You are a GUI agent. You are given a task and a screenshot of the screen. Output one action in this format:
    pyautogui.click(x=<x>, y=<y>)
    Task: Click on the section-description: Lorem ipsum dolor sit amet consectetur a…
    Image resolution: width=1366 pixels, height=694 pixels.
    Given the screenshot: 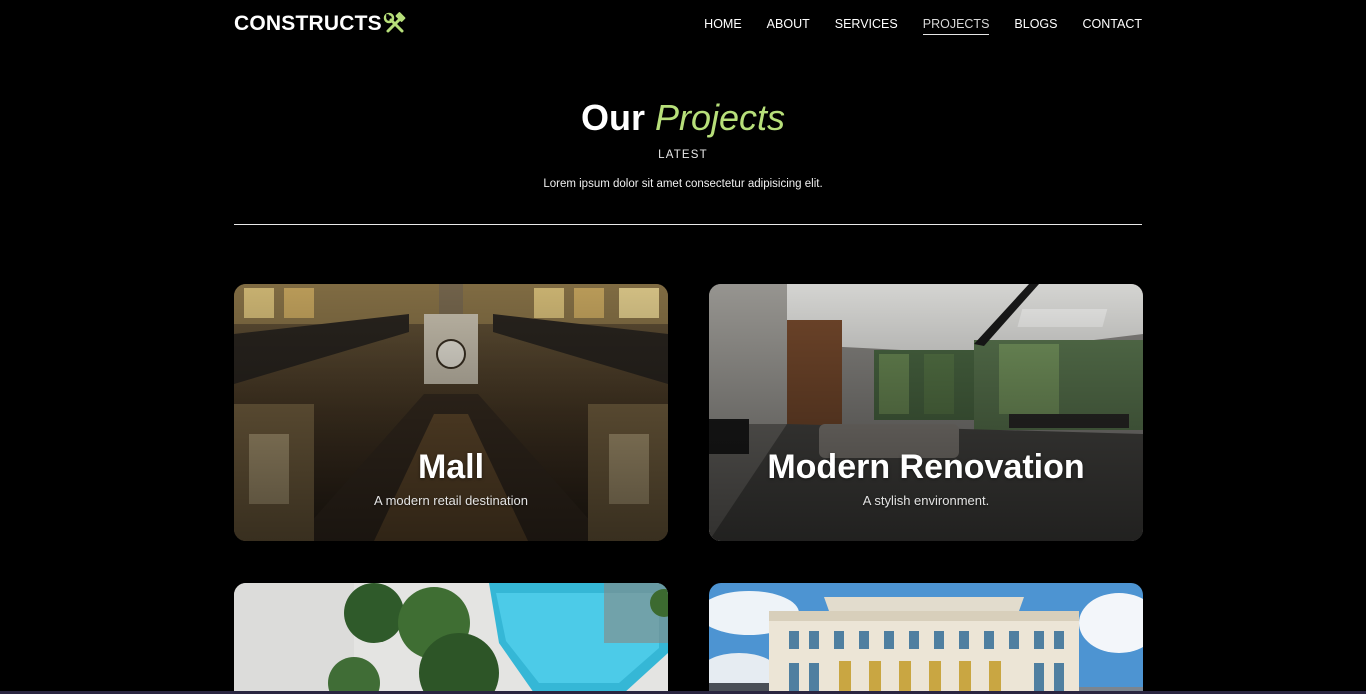 What is the action you would take?
    pyautogui.click(x=683, y=184)
    